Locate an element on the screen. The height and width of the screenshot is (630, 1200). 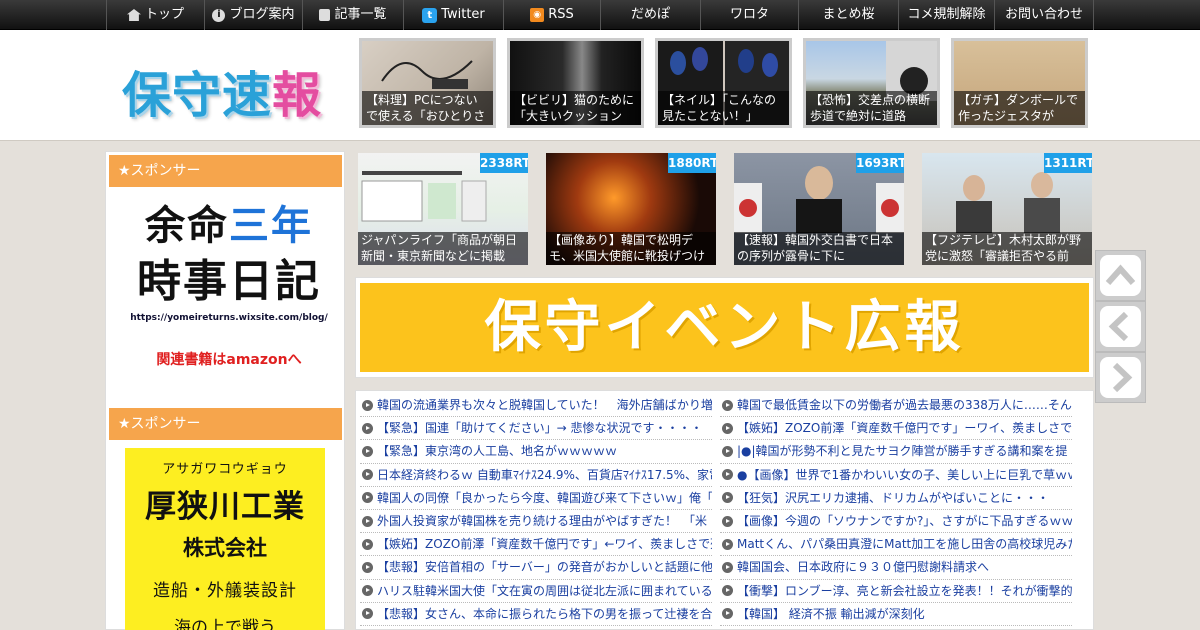
news-title: 【嫉妬】ZOZO前澤「資産数千億円です」←ワイ、羨ましさで死 is located at coordinates (544, 544).